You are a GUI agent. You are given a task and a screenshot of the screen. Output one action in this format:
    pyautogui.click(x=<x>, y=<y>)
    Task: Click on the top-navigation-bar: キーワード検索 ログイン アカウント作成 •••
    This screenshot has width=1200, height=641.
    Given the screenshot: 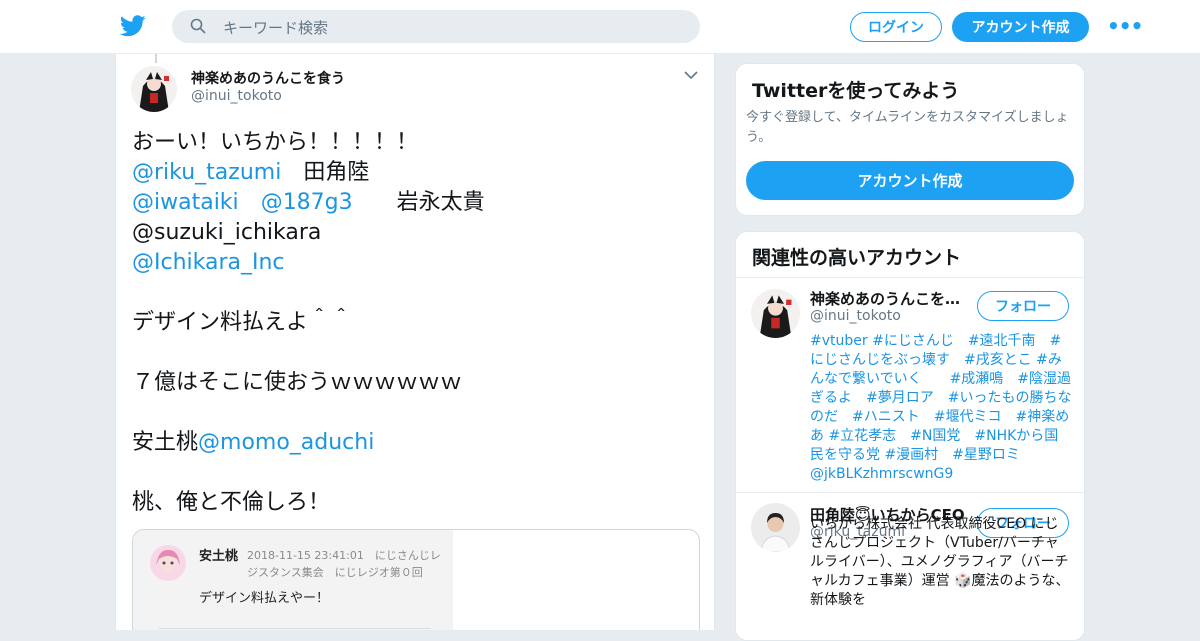 What is the action you would take?
    pyautogui.click(x=600, y=27)
    